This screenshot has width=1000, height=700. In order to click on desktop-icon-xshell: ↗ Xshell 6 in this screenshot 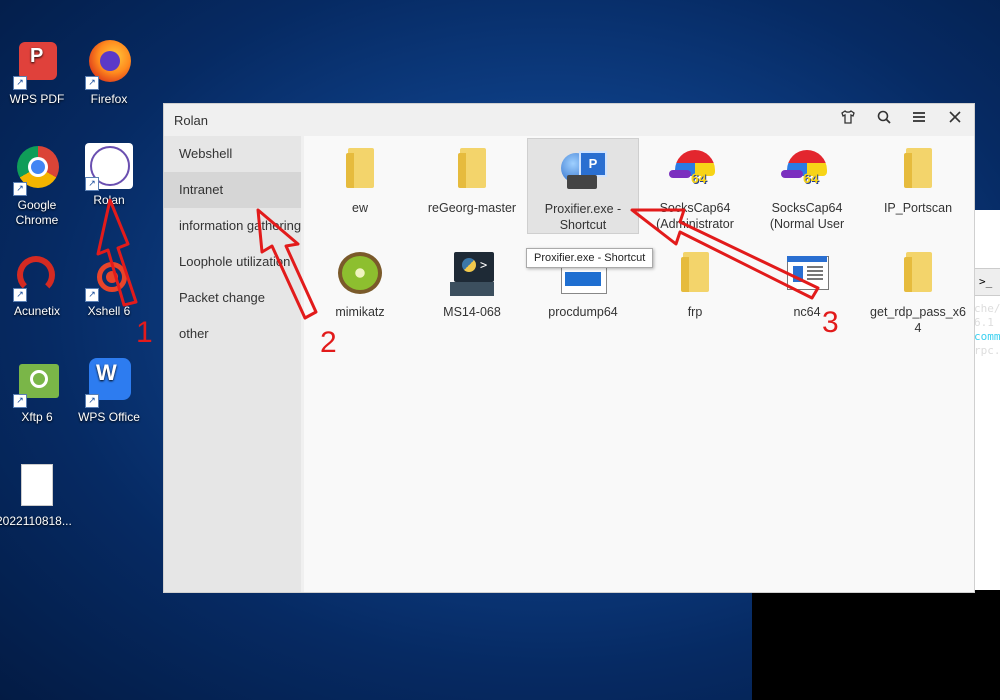, I will do `click(109, 285)`.